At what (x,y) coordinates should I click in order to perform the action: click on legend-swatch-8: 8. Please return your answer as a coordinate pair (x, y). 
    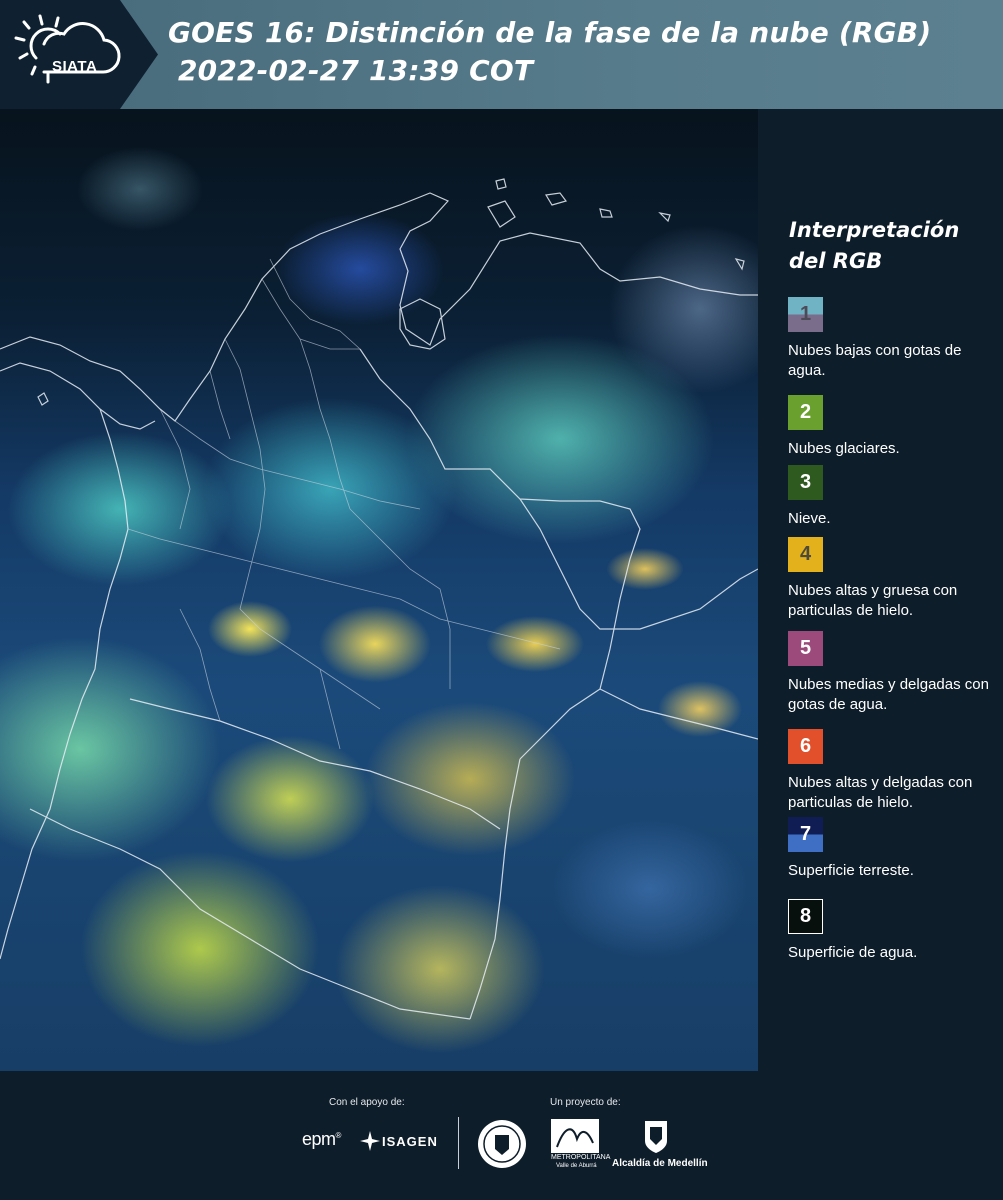
    Looking at the image, I should click on (805, 916).